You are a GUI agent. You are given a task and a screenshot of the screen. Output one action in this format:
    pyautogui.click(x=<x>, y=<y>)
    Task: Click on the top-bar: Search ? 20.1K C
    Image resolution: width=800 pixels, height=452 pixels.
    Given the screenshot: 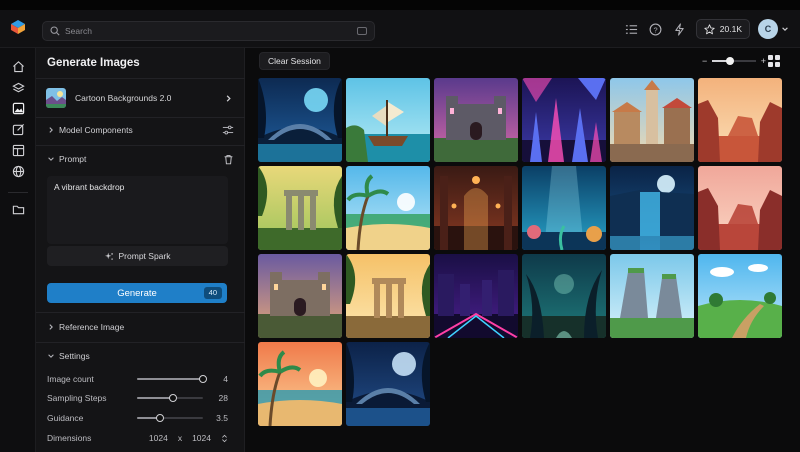 What is the action you would take?
    pyautogui.click(x=400, y=29)
    